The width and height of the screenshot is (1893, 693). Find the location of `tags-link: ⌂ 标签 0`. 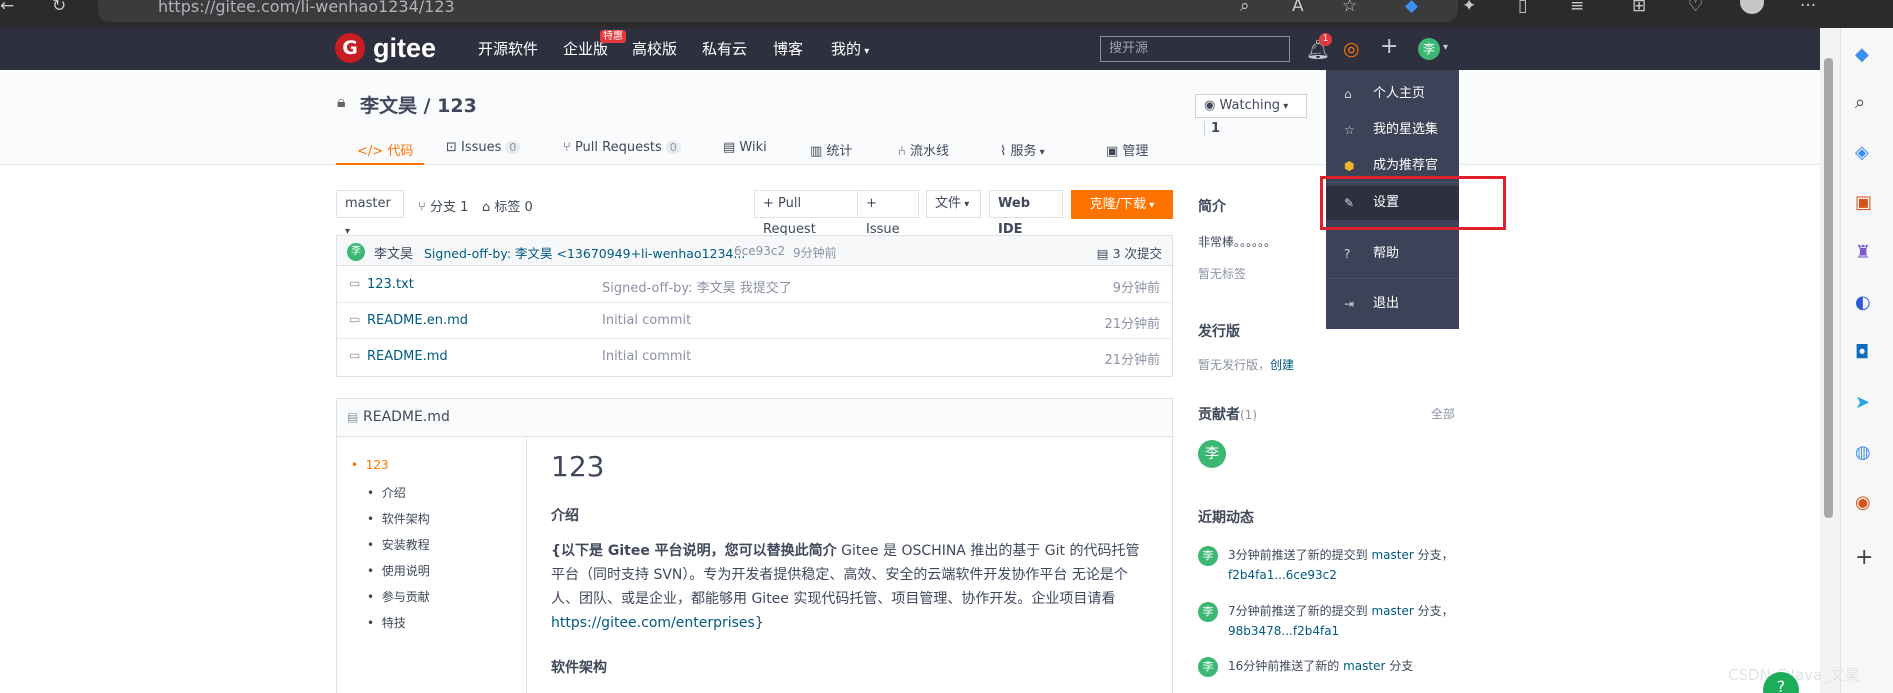

tags-link: ⌂ 标签 0 is located at coordinates (507, 205).